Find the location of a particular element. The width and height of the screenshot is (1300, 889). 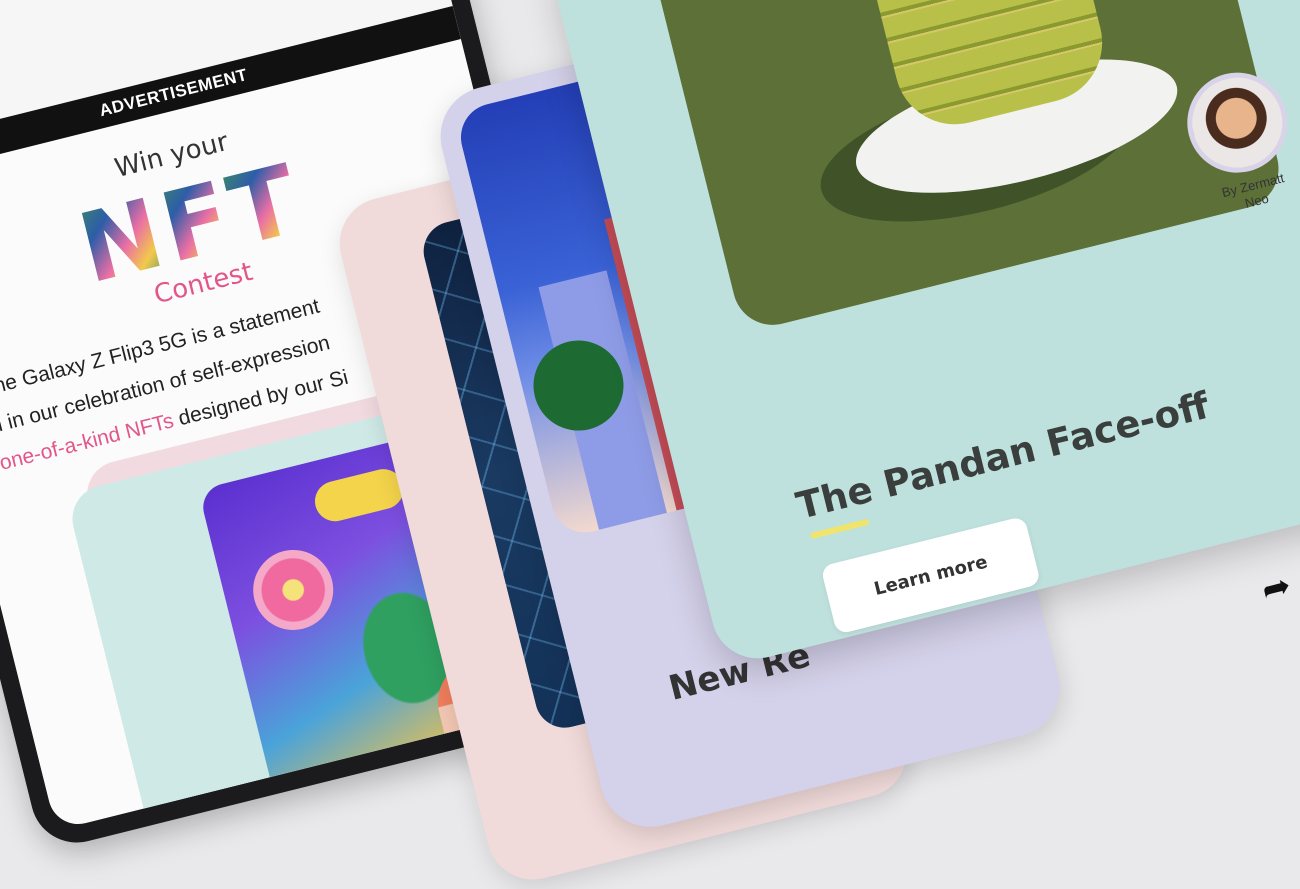

card-title: The Pandan Face-off is located at coordinates (1003, 455).